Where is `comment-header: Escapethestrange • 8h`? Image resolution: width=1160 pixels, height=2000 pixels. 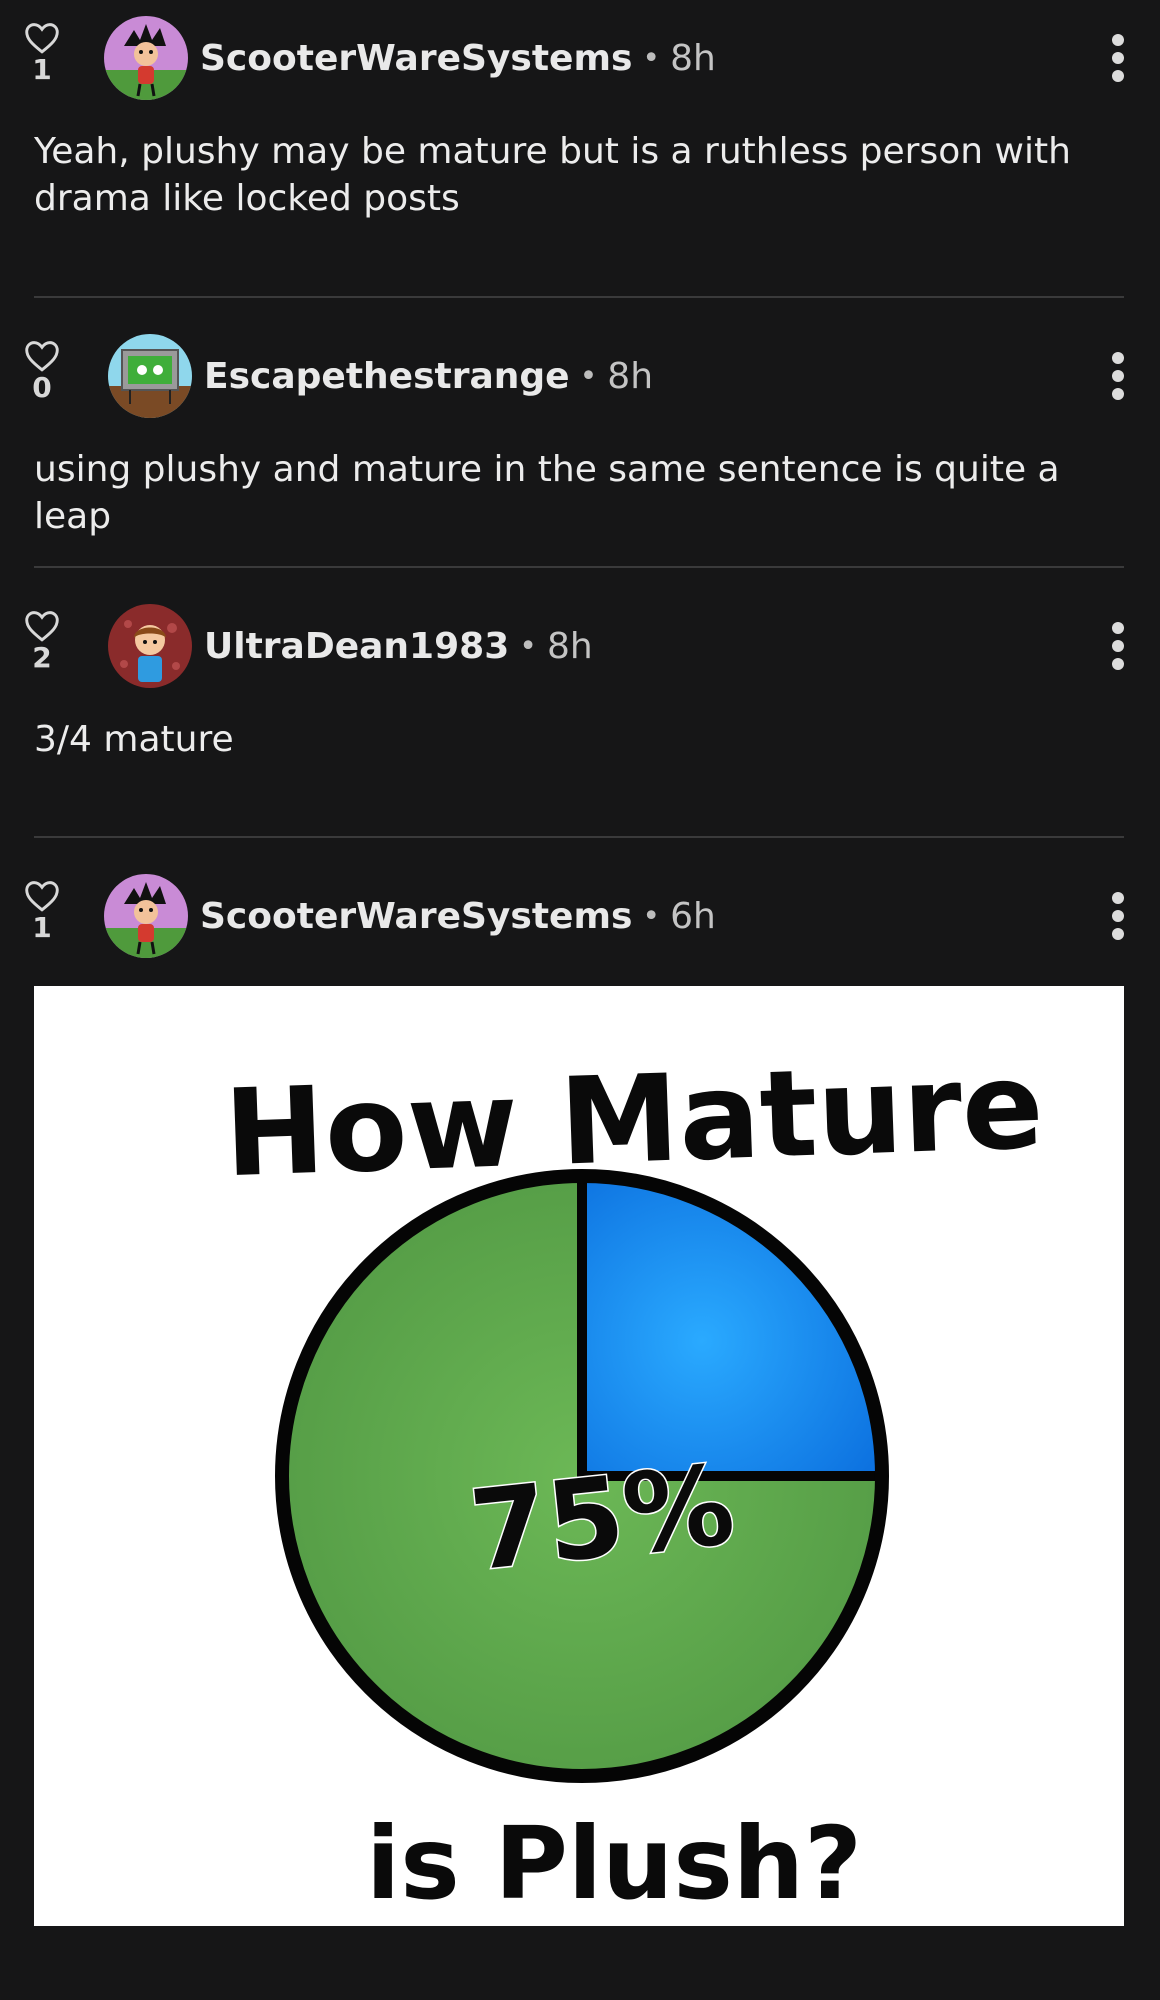 comment-header: Escapethestrange • 8h is located at coordinates (428, 376).